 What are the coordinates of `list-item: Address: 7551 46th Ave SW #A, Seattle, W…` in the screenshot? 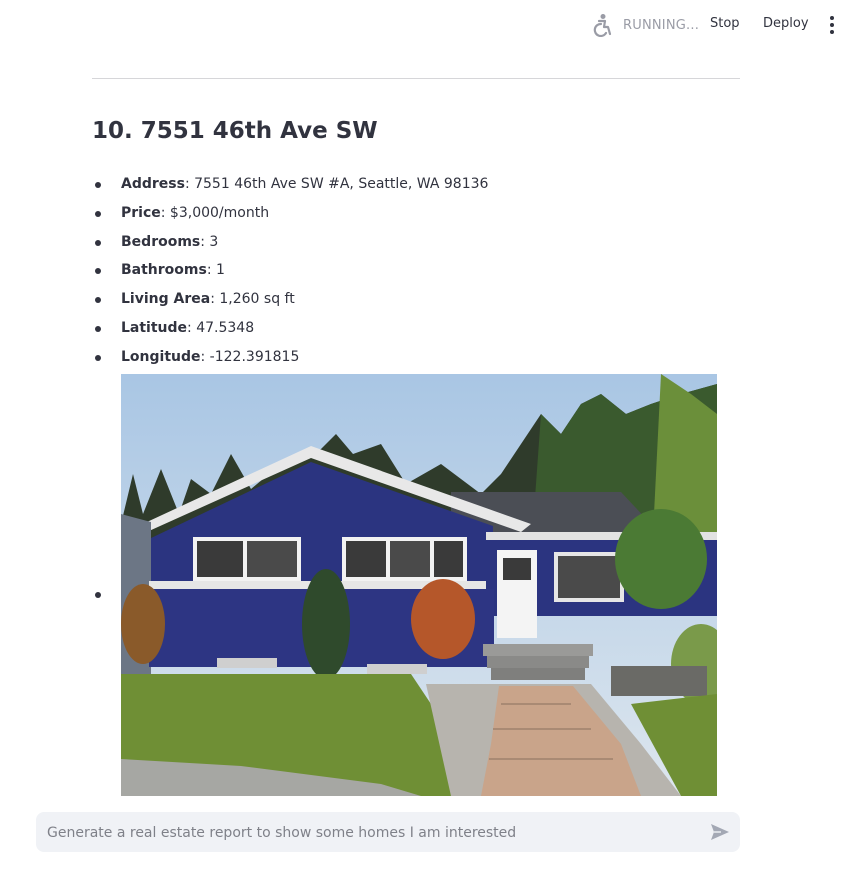 It's located at (412, 184).